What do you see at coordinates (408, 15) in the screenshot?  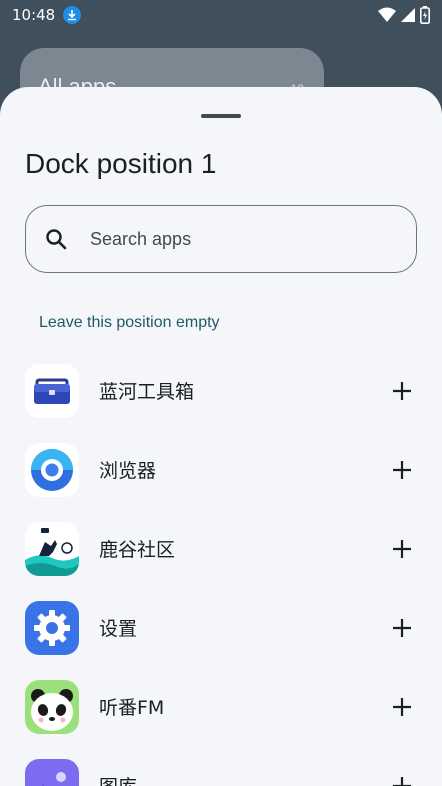 I see `signal-icon` at bounding box center [408, 15].